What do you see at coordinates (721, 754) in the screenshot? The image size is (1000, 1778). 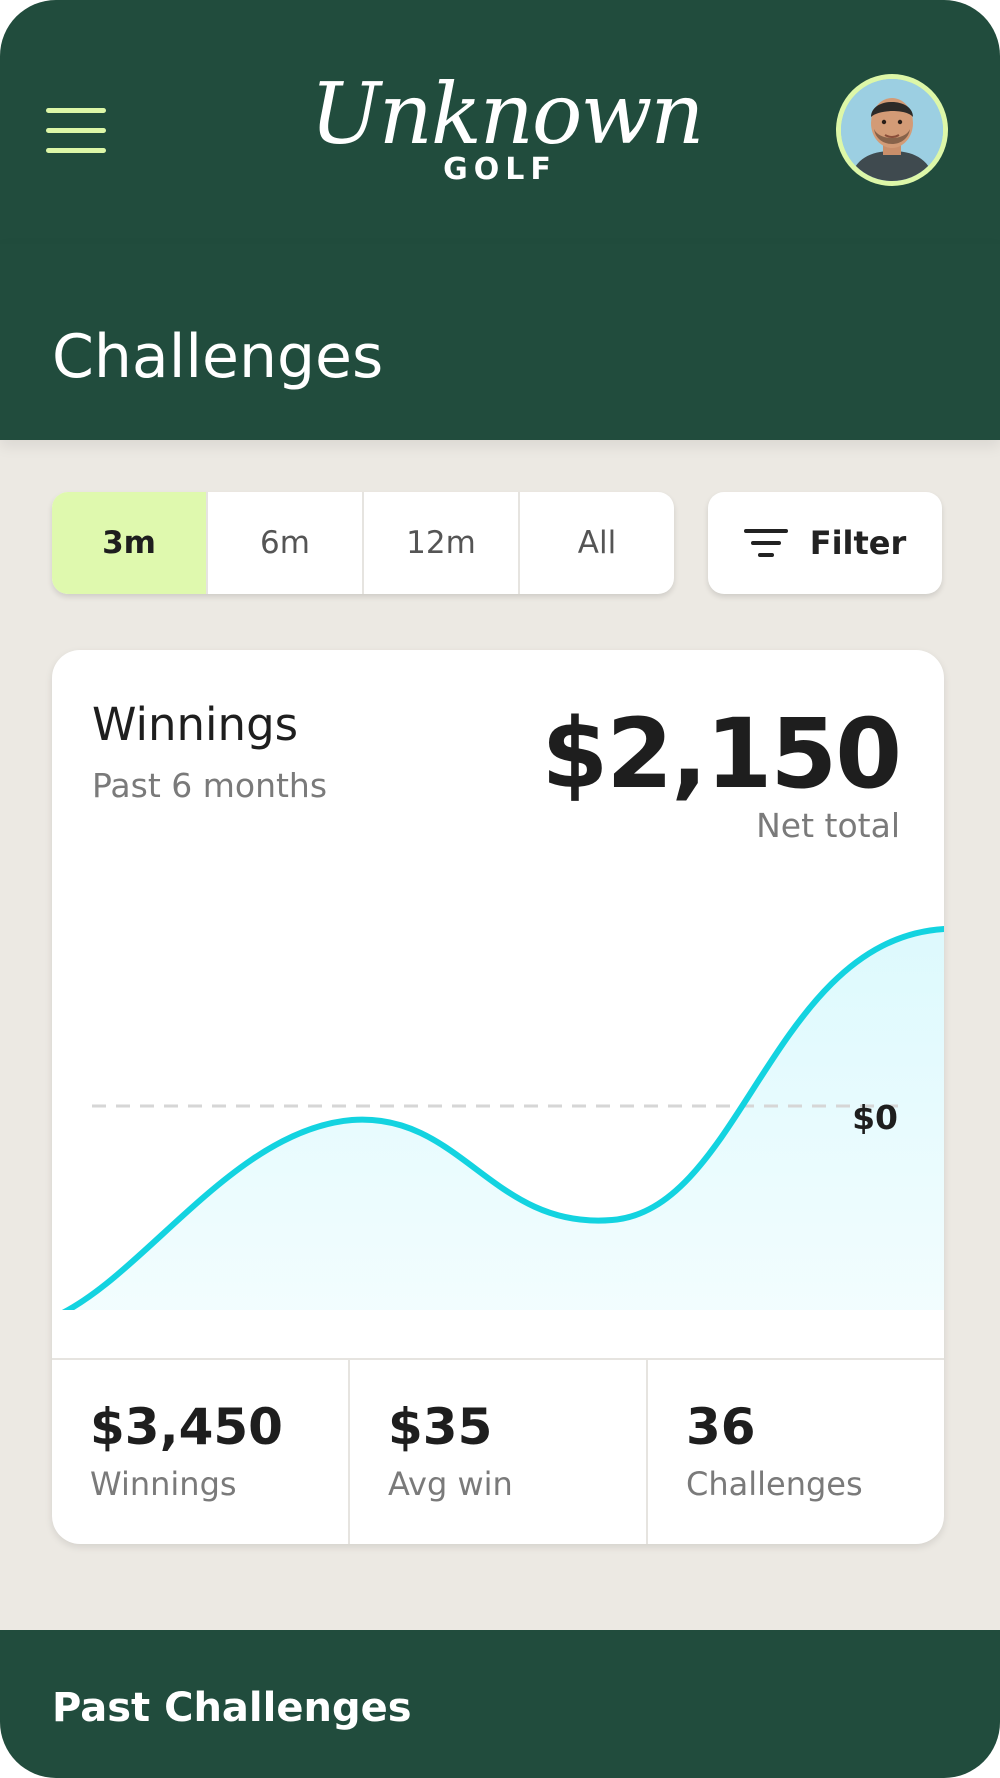 I see `net-total-value: $2,150` at bounding box center [721, 754].